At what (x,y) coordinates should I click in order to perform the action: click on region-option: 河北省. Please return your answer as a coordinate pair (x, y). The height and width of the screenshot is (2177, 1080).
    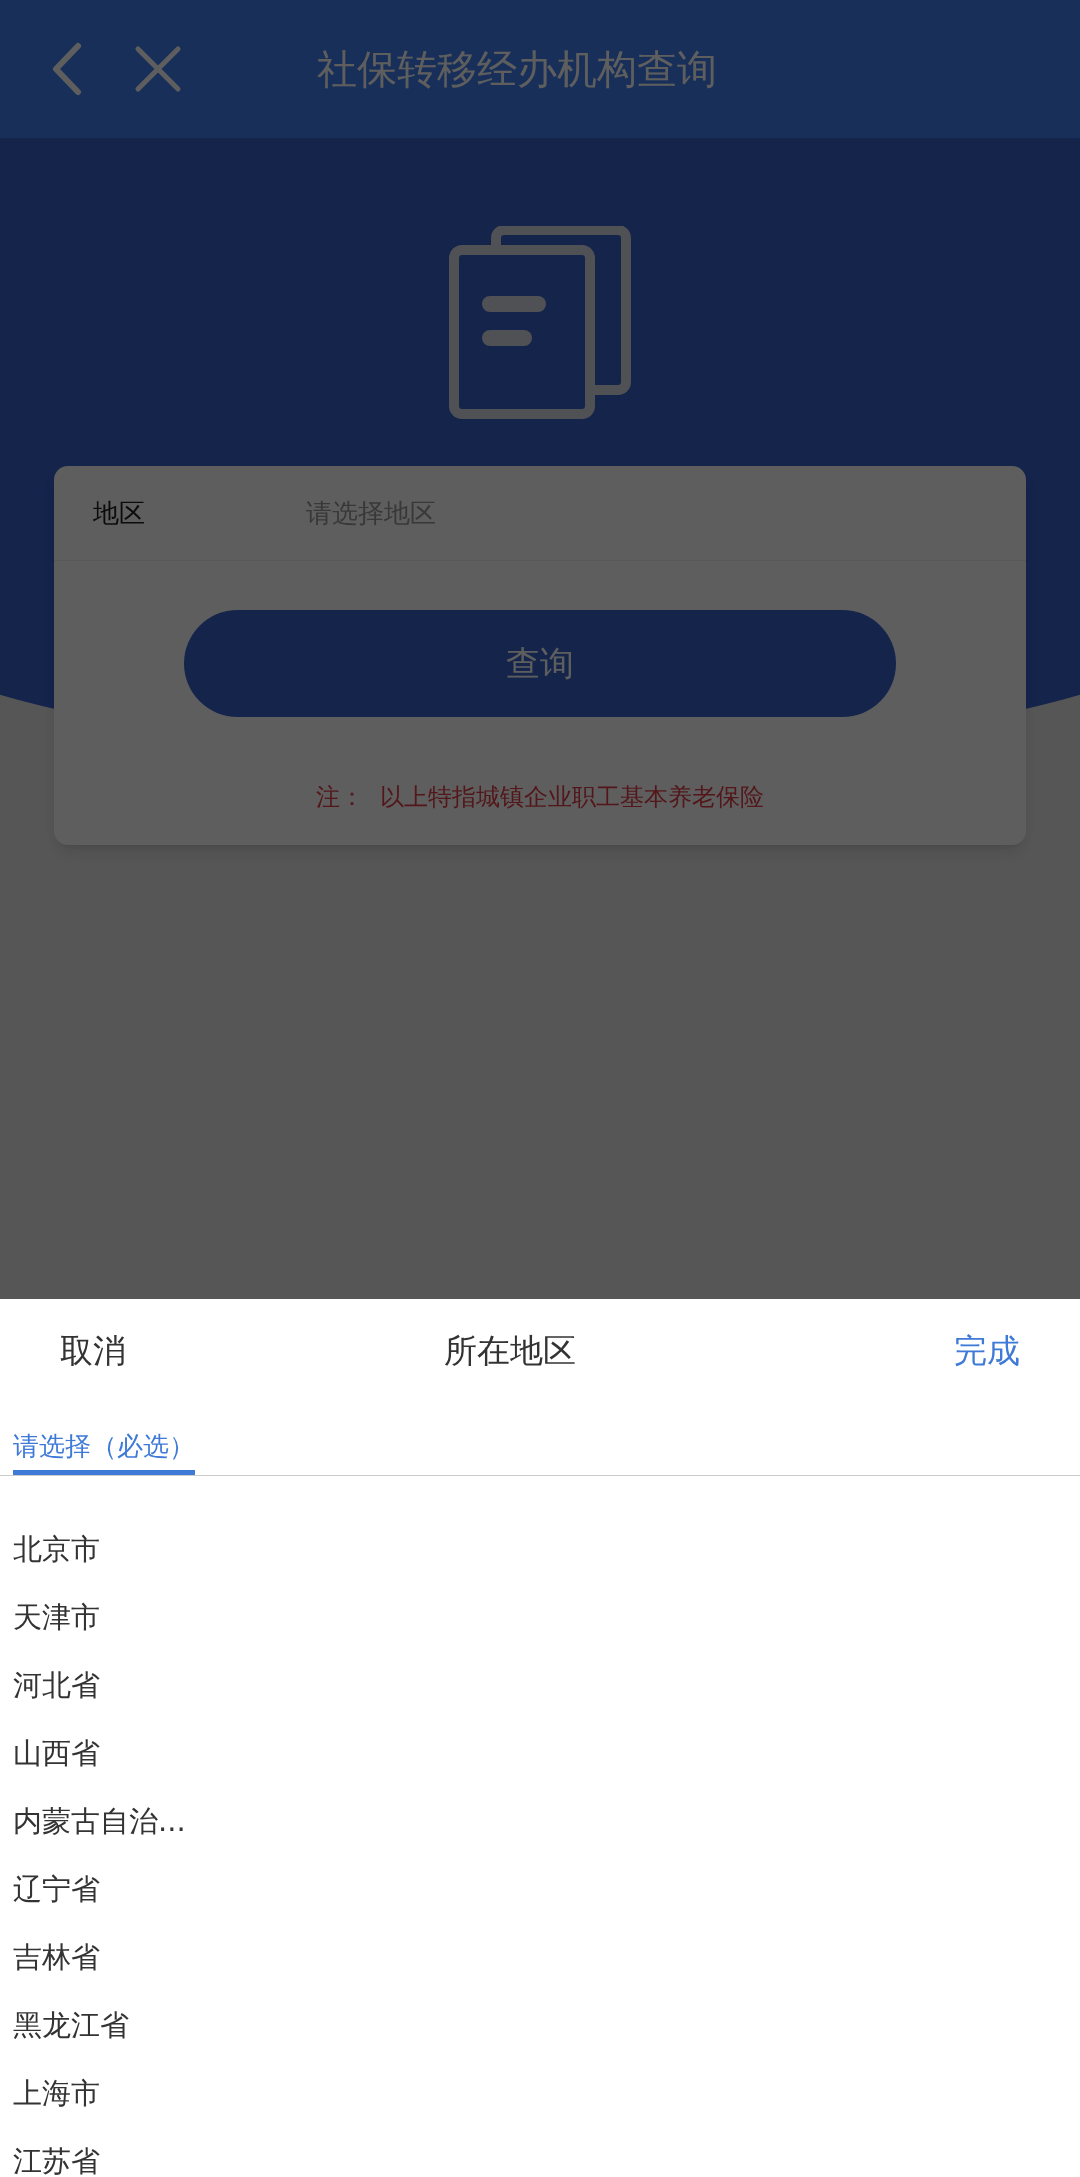
    Looking at the image, I should click on (56, 1686).